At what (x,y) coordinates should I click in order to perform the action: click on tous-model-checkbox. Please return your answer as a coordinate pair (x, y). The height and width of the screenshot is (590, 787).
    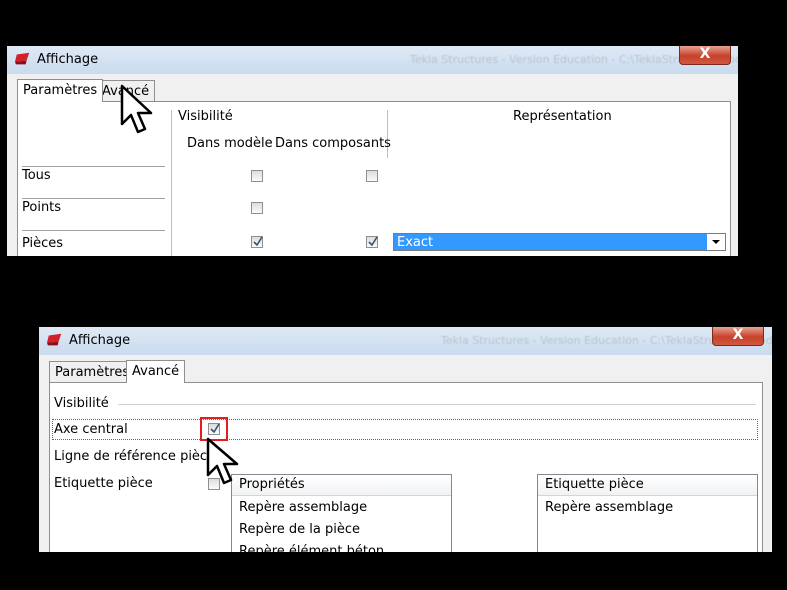
    Looking at the image, I should click on (257, 176).